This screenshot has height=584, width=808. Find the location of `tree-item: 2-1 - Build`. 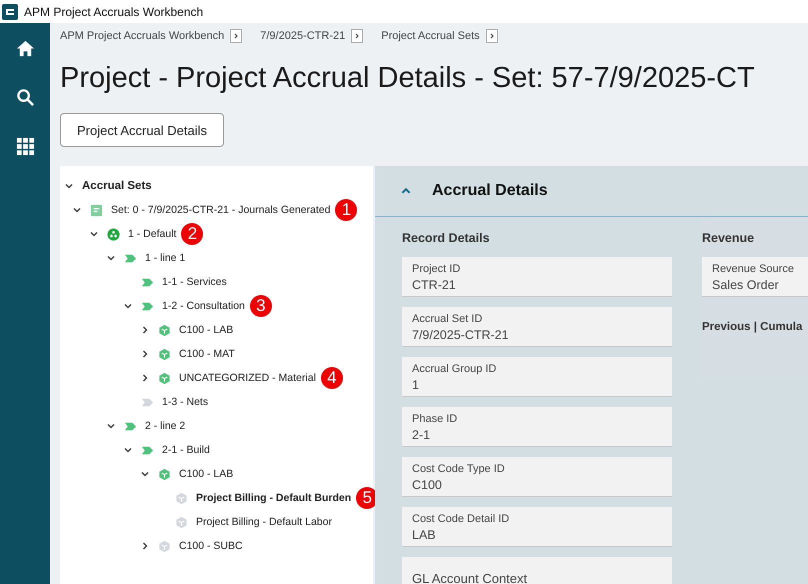

tree-item: 2-1 - Build is located at coordinates (186, 450).